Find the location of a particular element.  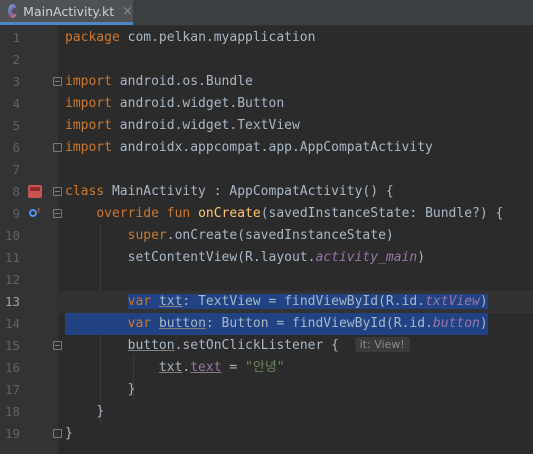

property-ref: text is located at coordinates (206, 367).